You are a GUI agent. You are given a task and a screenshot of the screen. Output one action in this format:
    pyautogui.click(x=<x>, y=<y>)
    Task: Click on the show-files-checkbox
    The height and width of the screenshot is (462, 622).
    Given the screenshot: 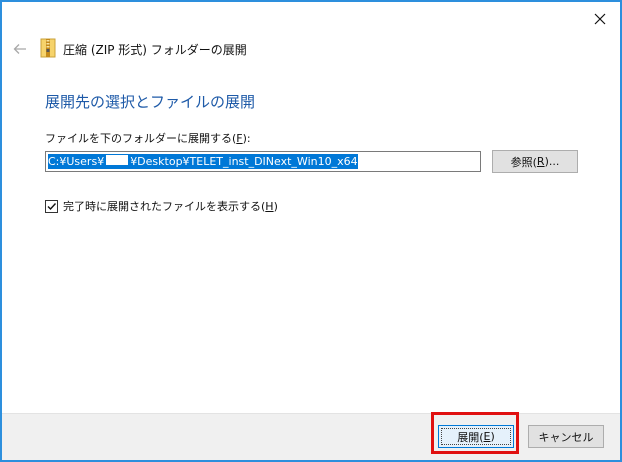 What is the action you would take?
    pyautogui.click(x=51, y=206)
    